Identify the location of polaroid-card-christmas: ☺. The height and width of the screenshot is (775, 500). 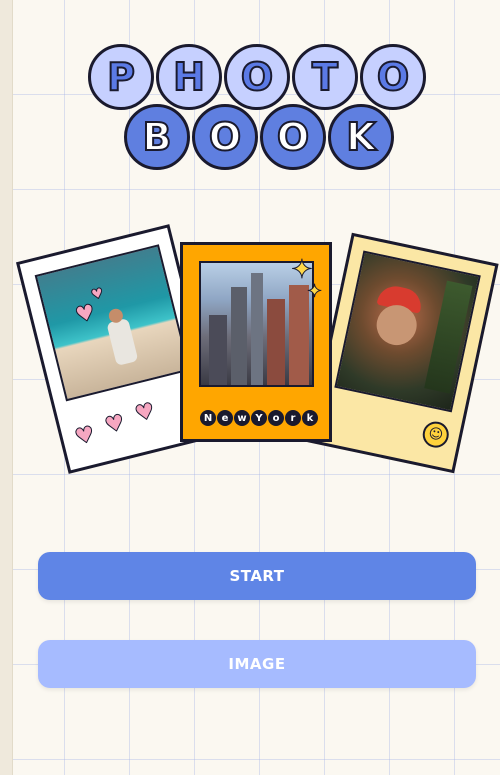
(403, 353).